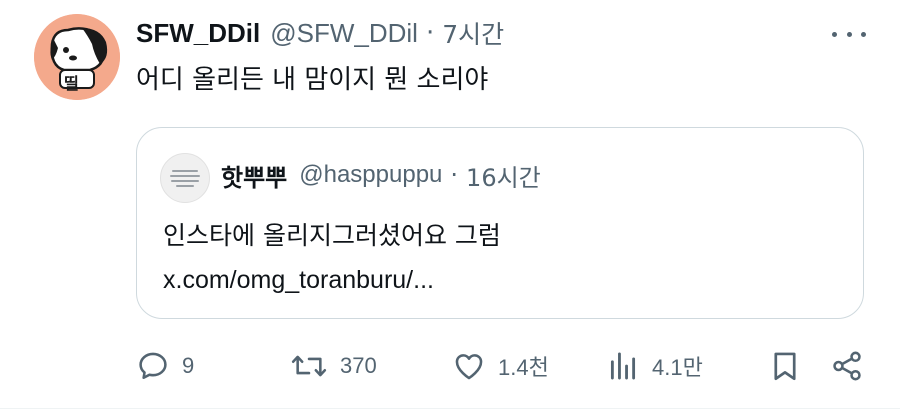  I want to click on avatar-label: 띨, so click(71, 83).